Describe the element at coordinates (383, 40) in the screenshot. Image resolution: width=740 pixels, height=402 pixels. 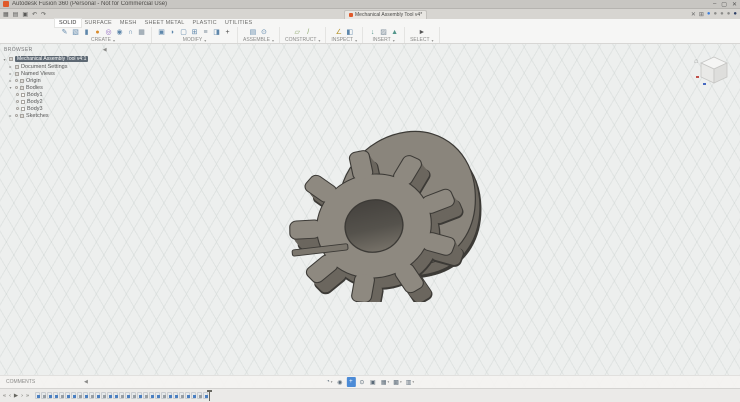
I see `insert-dropdown: INSERT ▾` at that location.